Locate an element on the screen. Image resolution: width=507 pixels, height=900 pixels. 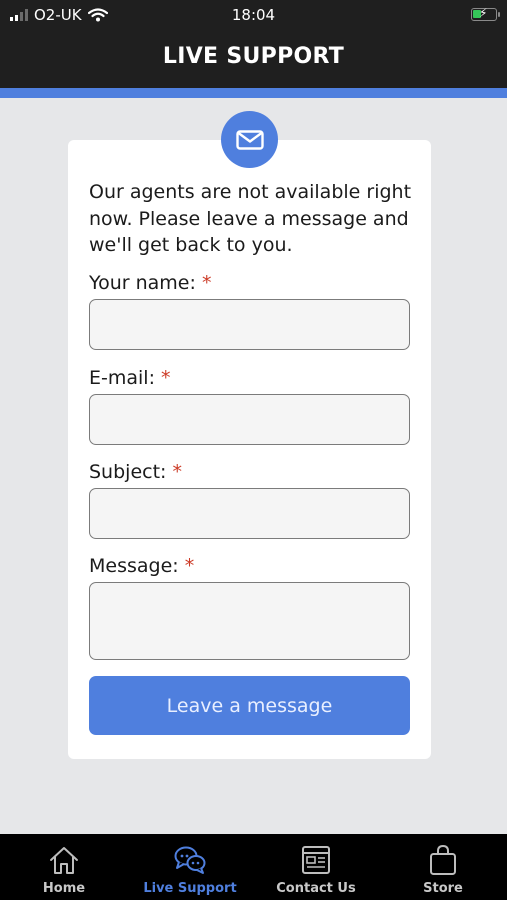
email-label: E-mail: * is located at coordinates (130, 378).